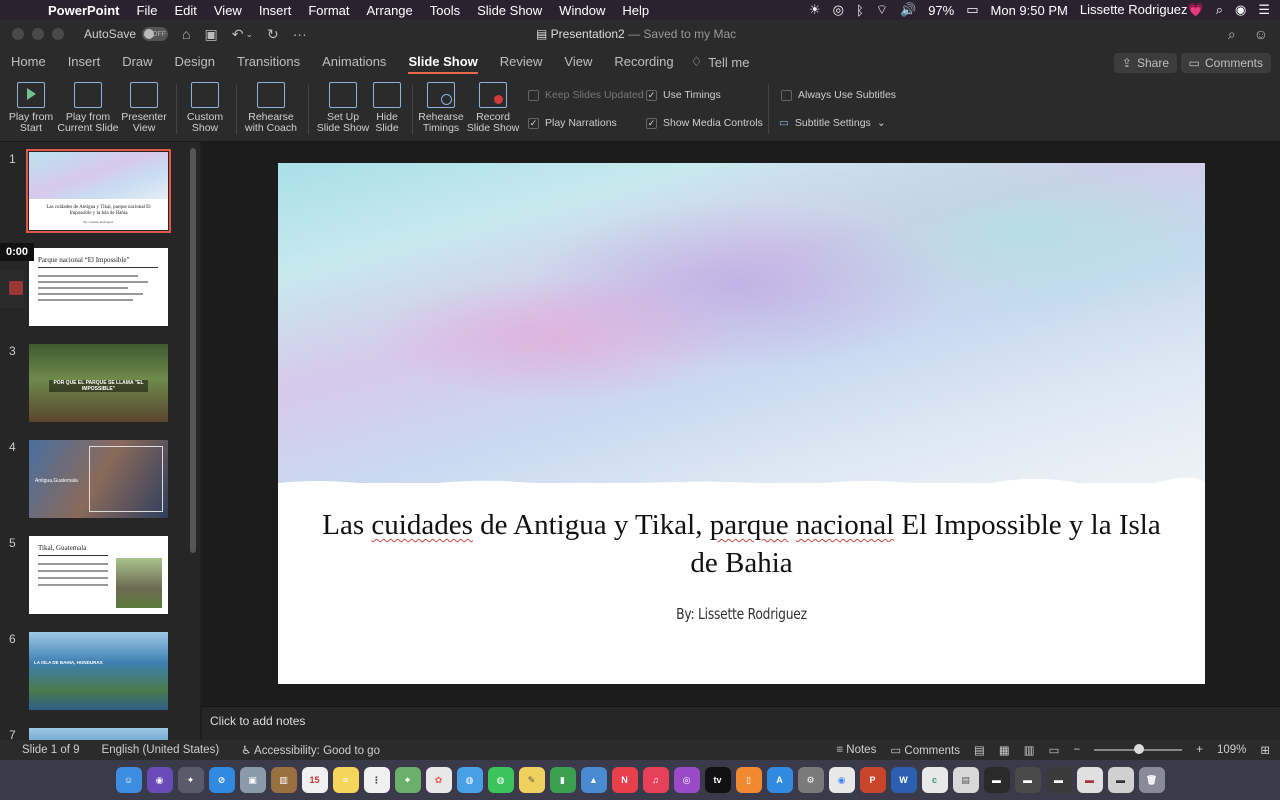  I want to click on menu-help: Help, so click(635, 10).